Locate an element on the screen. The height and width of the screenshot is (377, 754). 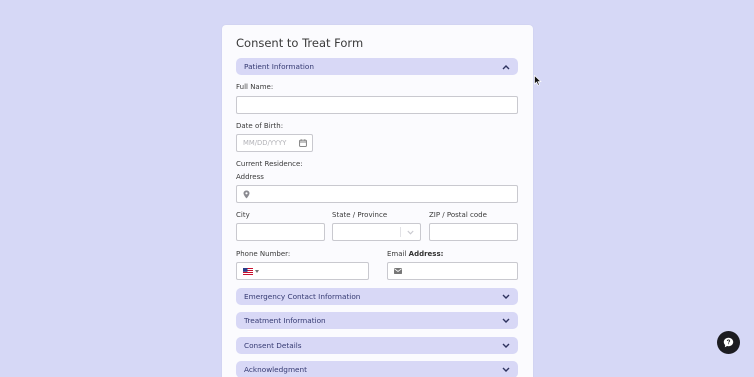
chat-bubble-icon is located at coordinates (728, 342).